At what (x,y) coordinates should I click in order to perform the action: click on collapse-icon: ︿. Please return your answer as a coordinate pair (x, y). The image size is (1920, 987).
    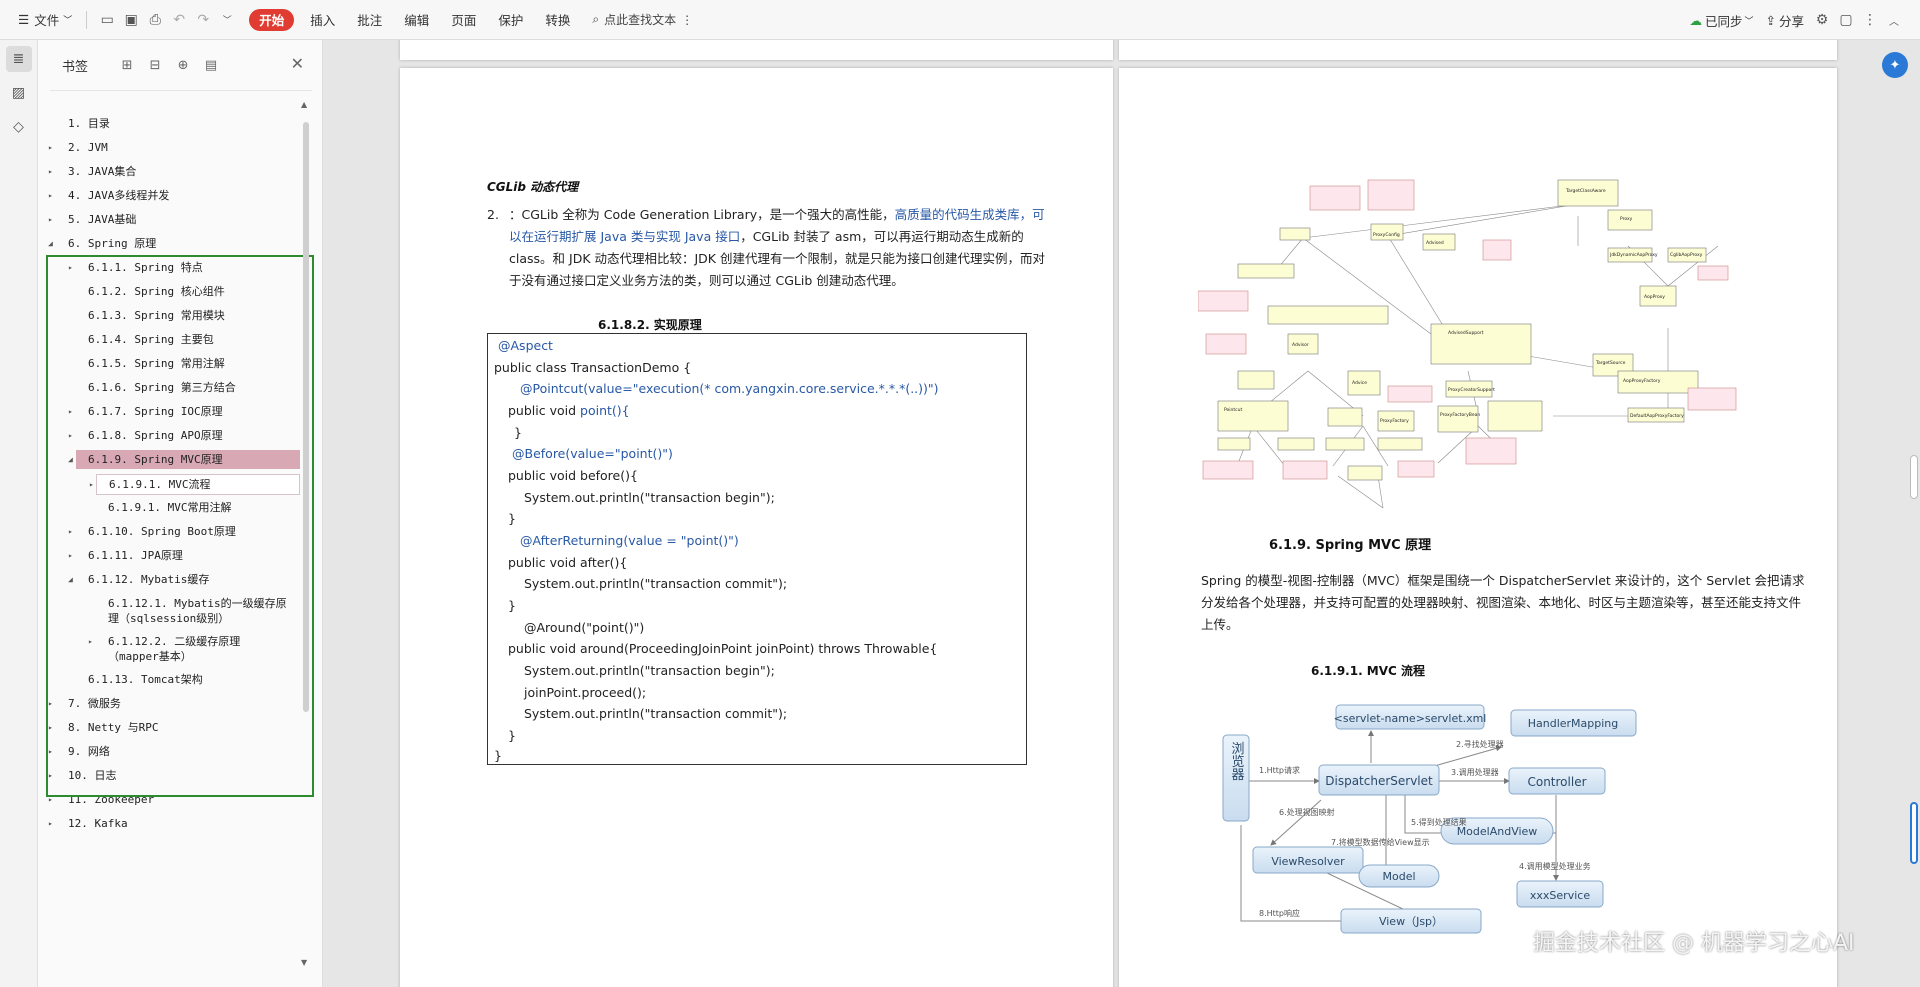
    Looking at the image, I should click on (1894, 20).